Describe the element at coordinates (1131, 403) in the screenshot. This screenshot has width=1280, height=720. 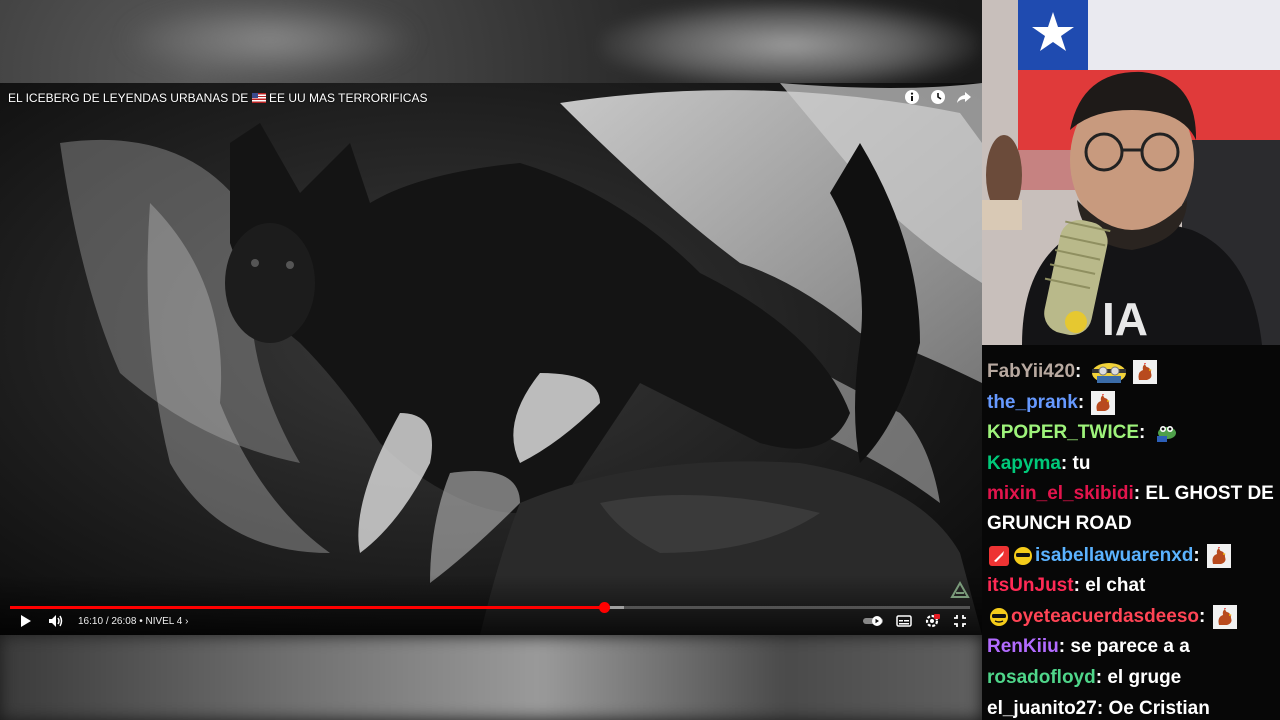
I see `chat-message: the_prank:` at that location.